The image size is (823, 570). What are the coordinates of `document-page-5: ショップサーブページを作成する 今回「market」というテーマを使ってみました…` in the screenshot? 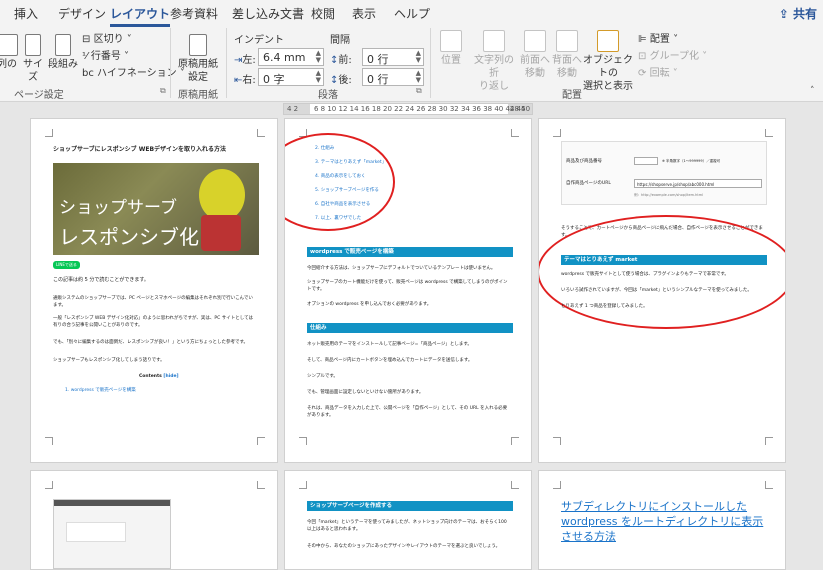 It's located at (408, 520).